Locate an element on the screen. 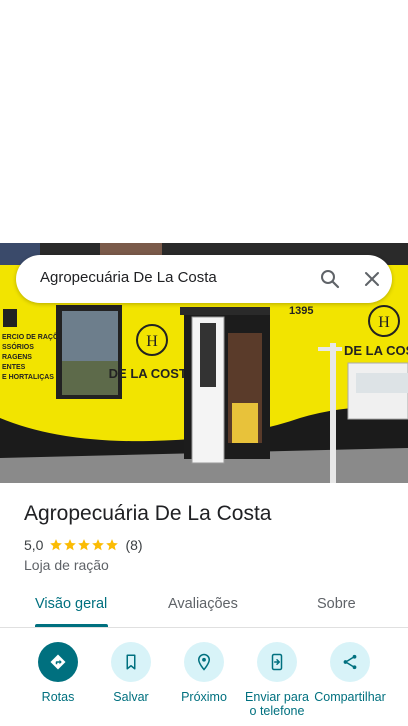  street-number: 1395 is located at coordinates (301, 311).